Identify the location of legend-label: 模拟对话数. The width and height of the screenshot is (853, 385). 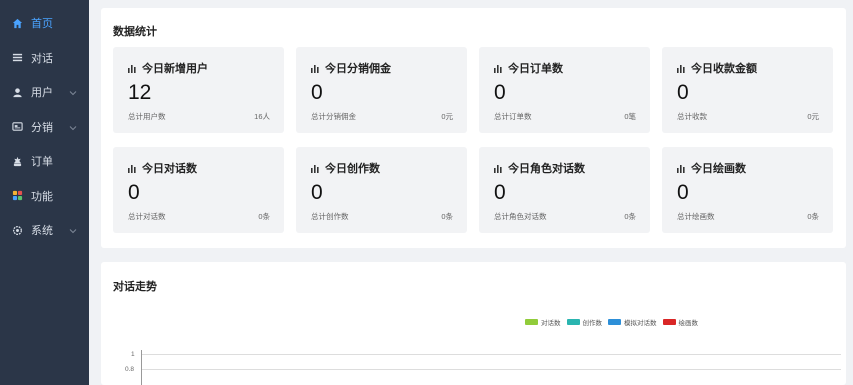
(640, 323).